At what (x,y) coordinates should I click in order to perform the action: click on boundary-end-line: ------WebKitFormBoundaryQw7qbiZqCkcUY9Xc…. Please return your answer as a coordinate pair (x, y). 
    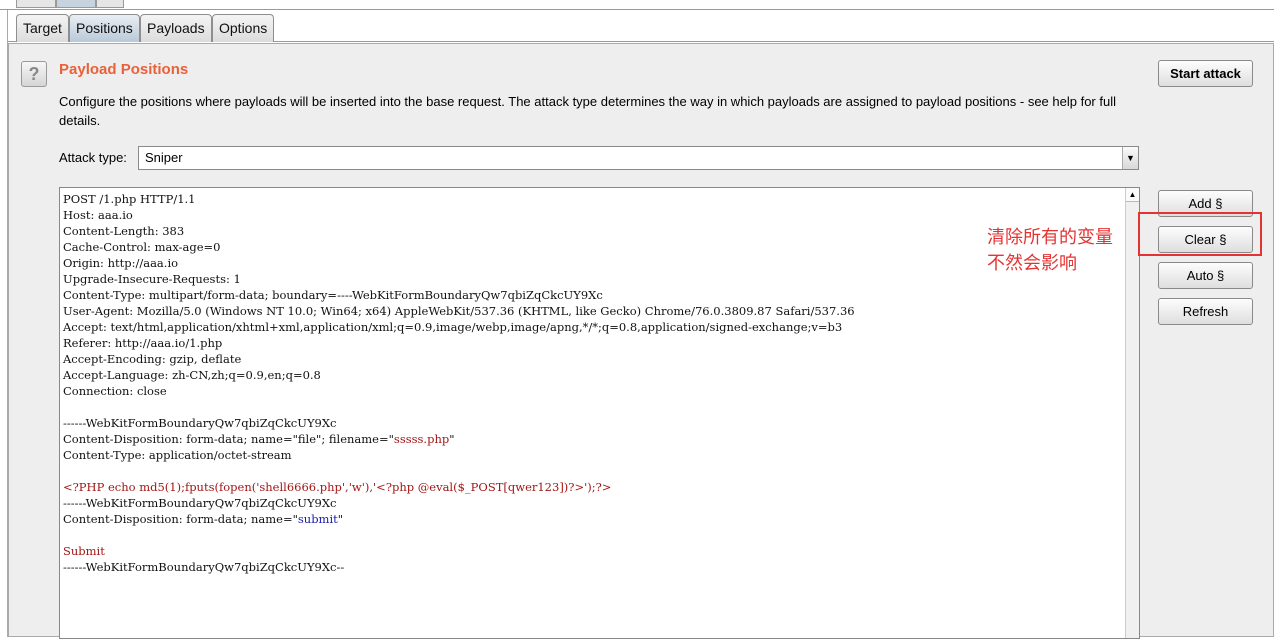
    Looking at the image, I should click on (204, 567).